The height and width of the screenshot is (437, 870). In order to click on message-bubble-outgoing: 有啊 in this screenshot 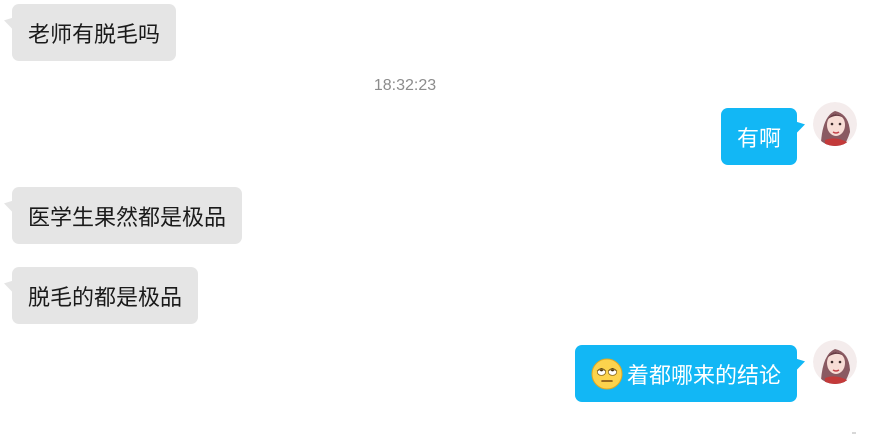, I will do `click(758, 136)`.